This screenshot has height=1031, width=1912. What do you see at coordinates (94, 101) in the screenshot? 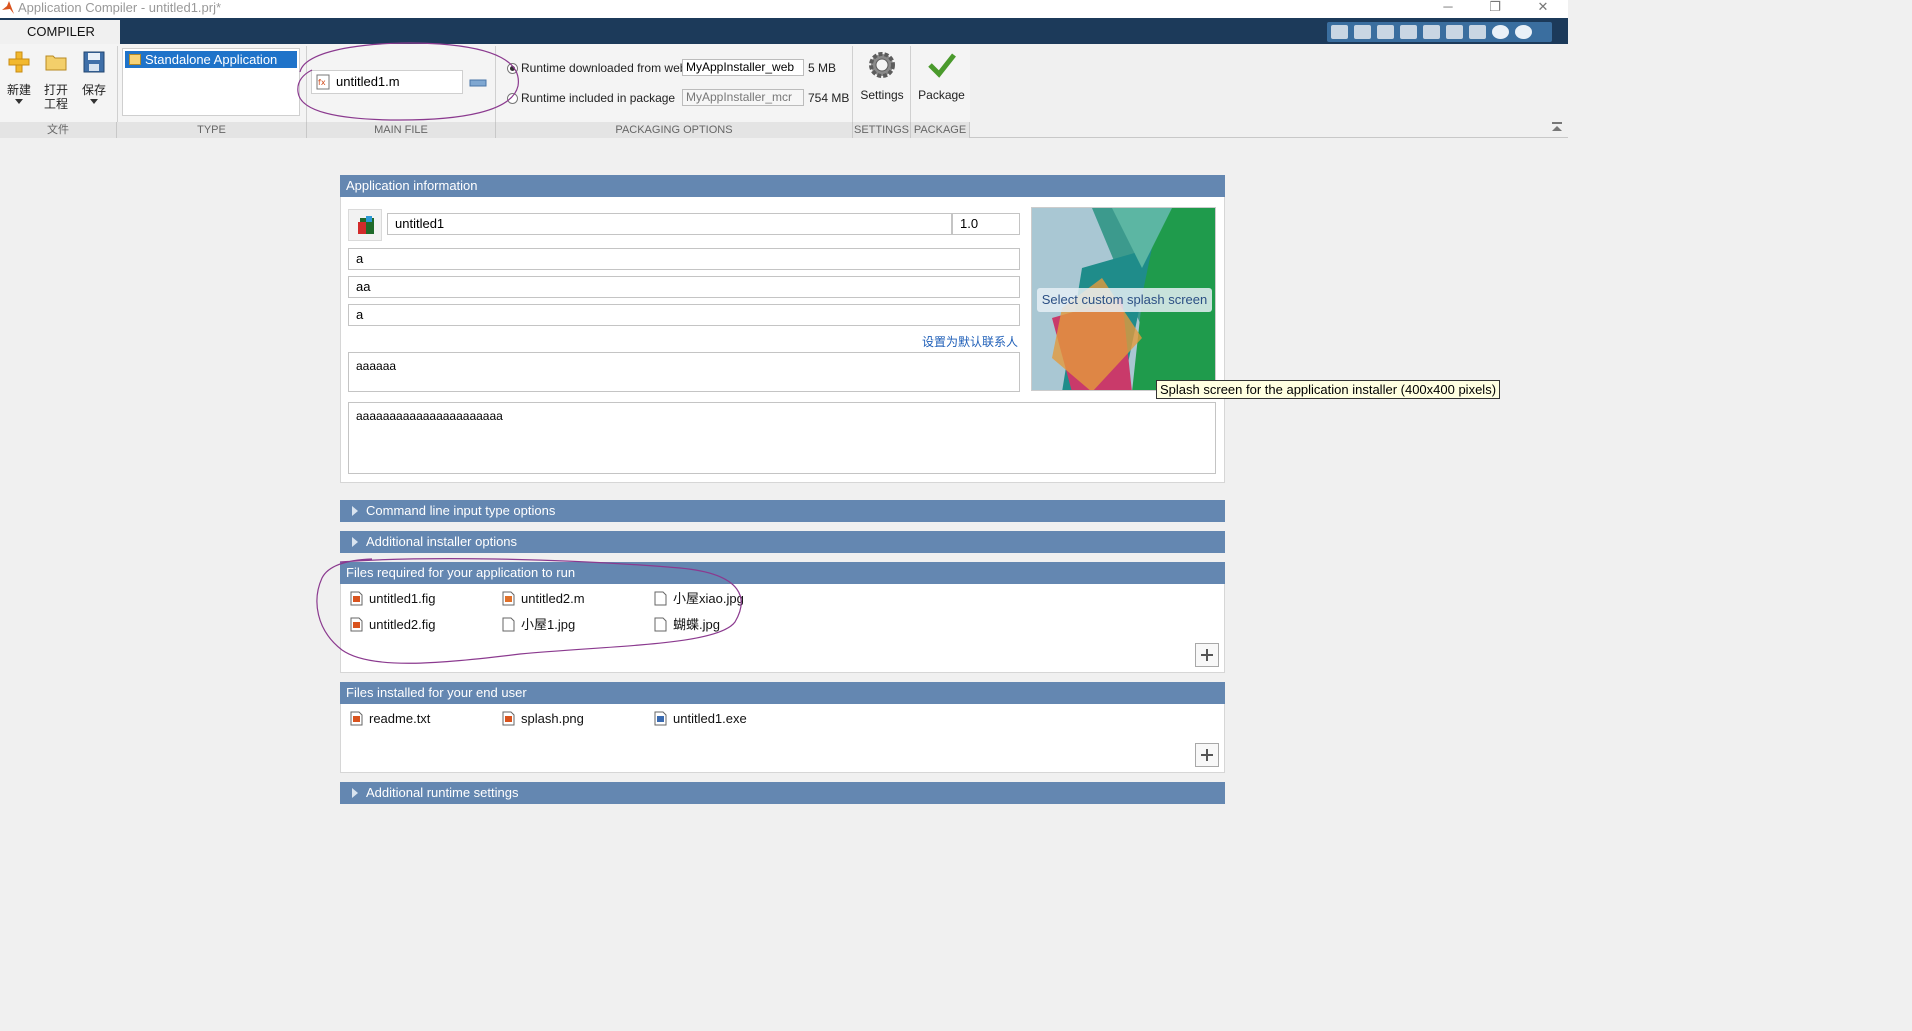
I see `save-dropdown-arrow-icon` at bounding box center [94, 101].